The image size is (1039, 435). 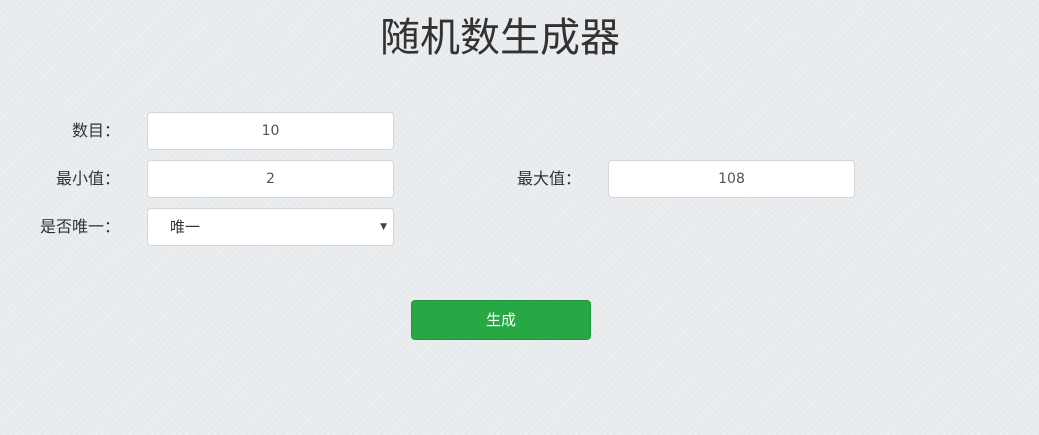 What do you see at coordinates (501, 320) in the screenshot?
I see `generate-button: 生成` at bounding box center [501, 320].